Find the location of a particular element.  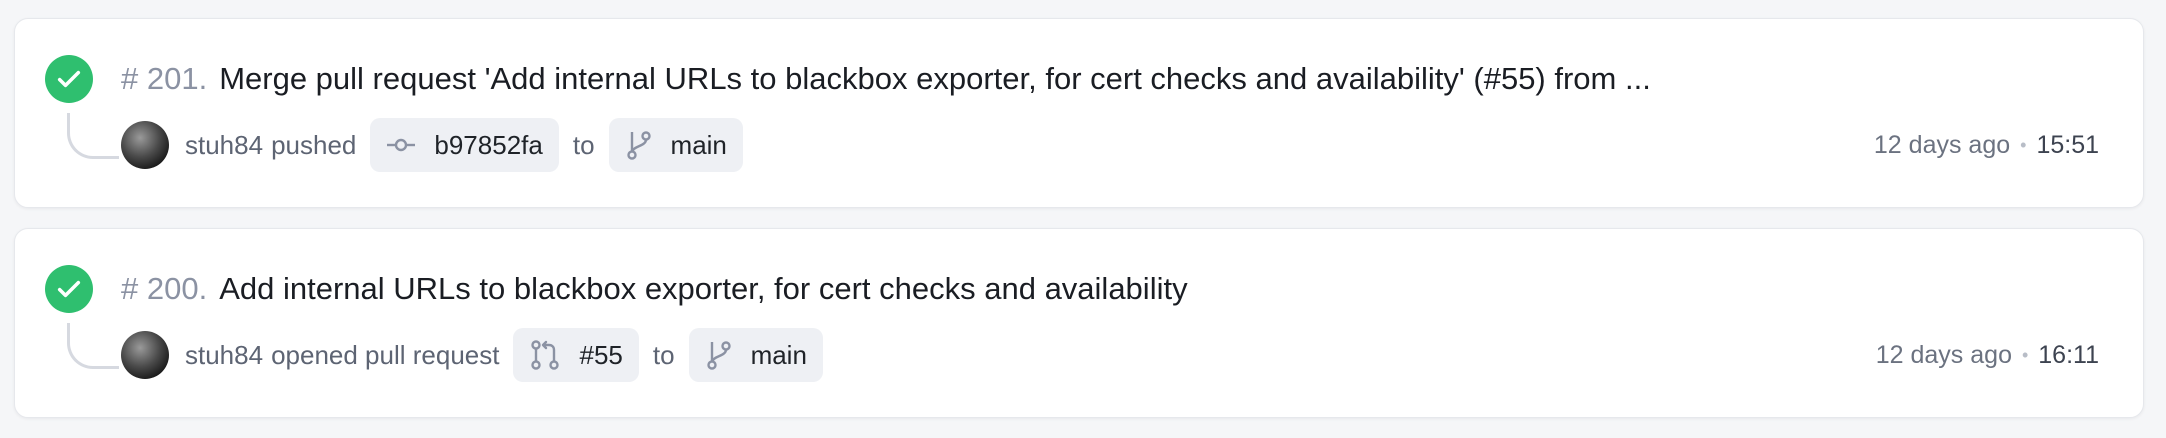

action-text: pushed is located at coordinates (314, 144).